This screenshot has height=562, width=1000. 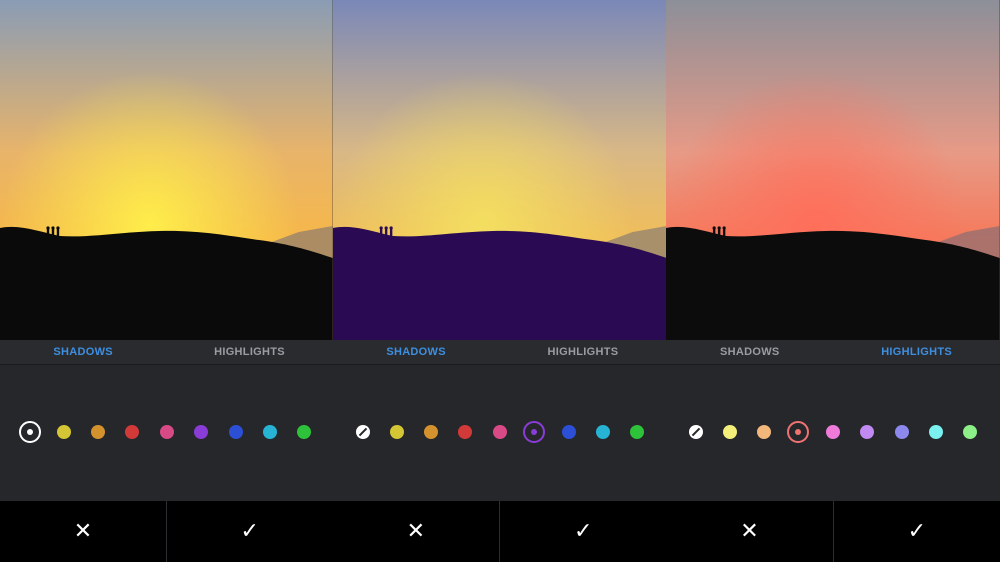 I want to click on swatch-red-selected, so click(x=798, y=432).